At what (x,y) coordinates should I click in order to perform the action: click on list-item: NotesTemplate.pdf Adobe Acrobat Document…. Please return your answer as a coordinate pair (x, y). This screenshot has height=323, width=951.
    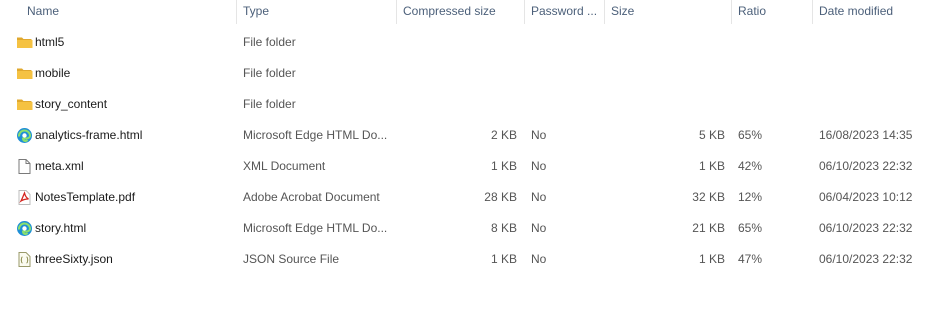
    Looking at the image, I should click on (475, 197).